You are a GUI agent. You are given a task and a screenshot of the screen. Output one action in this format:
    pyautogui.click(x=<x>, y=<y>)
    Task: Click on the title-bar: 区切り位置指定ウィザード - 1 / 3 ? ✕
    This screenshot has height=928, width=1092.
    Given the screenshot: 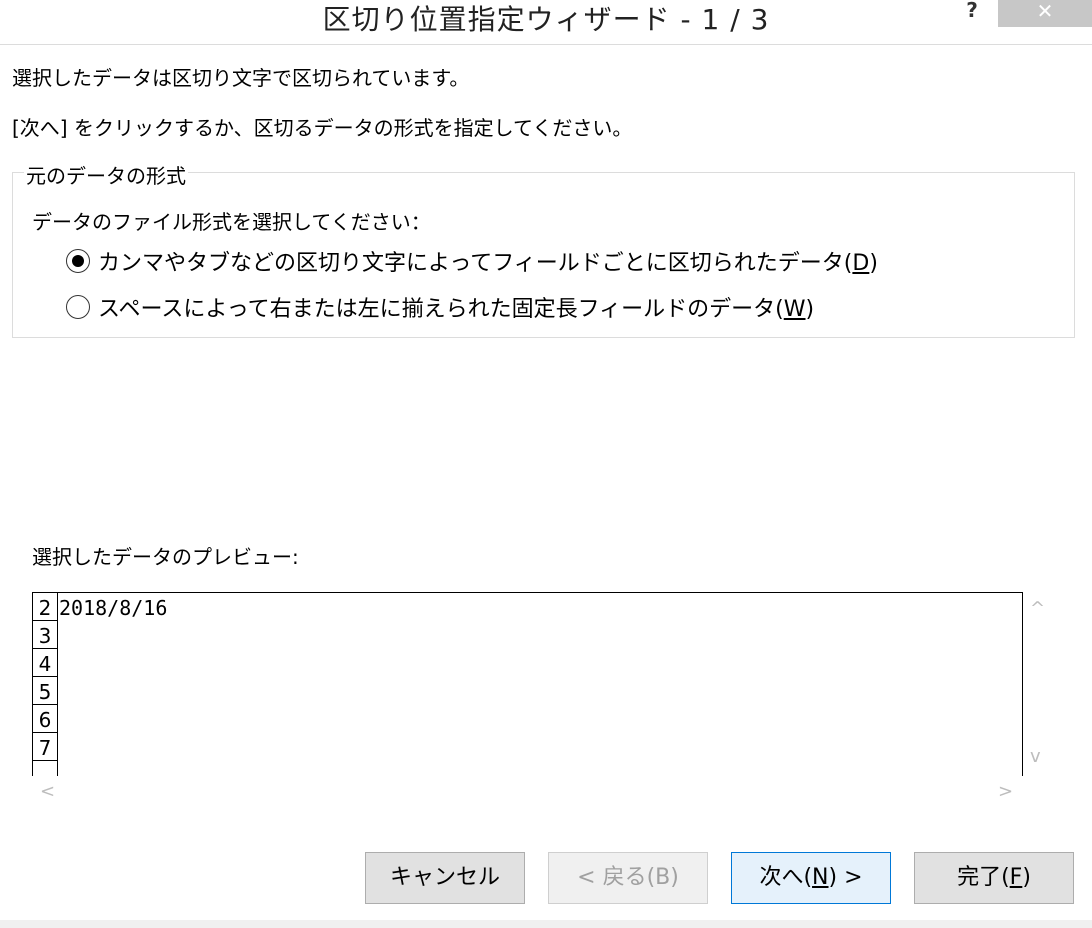 What is the action you would take?
    pyautogui.click(x=546, y=22)
    